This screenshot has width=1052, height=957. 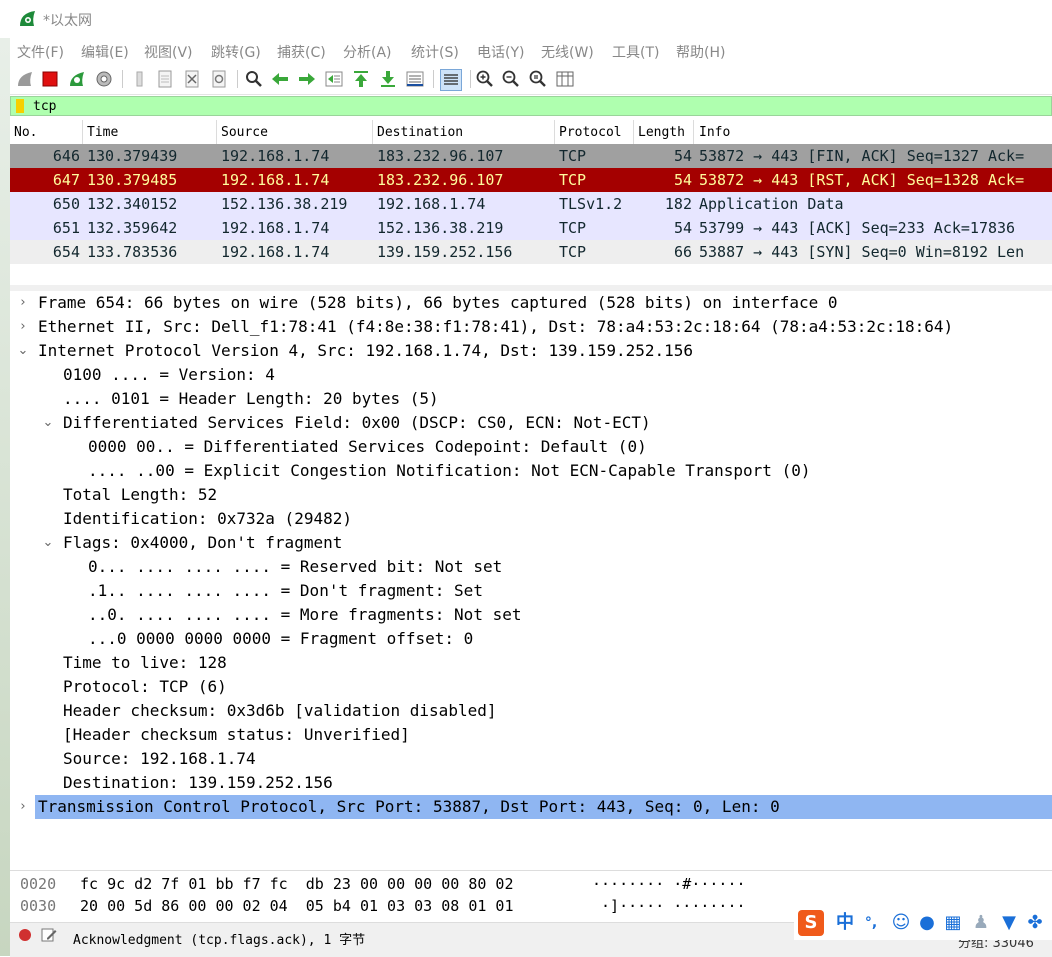 I want to click on column-header-time: Time, so click(x=102, y=132).